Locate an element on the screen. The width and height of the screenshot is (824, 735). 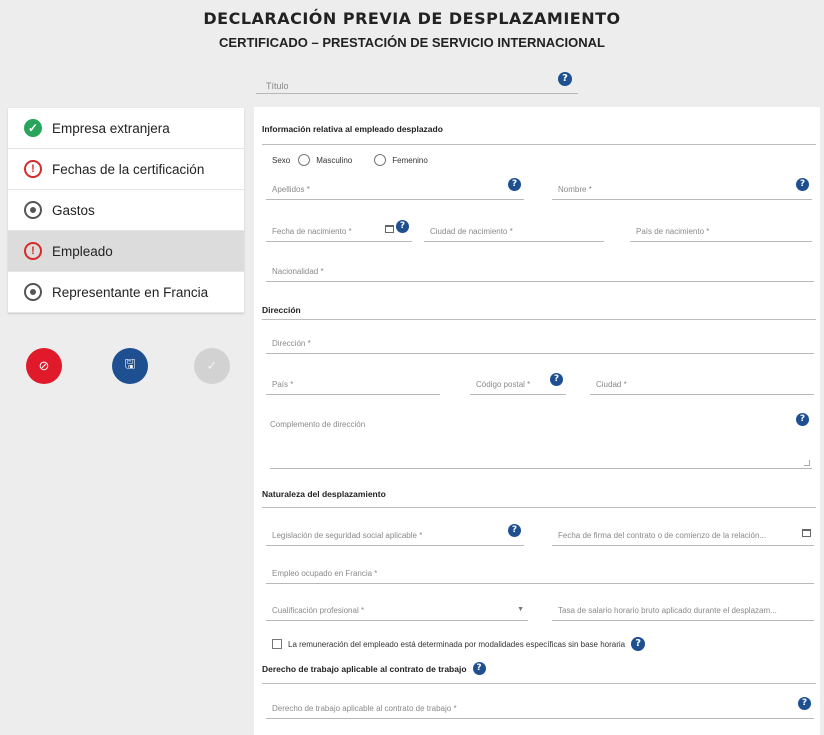
title-input: Título ? is located at coordinates (417, 82).